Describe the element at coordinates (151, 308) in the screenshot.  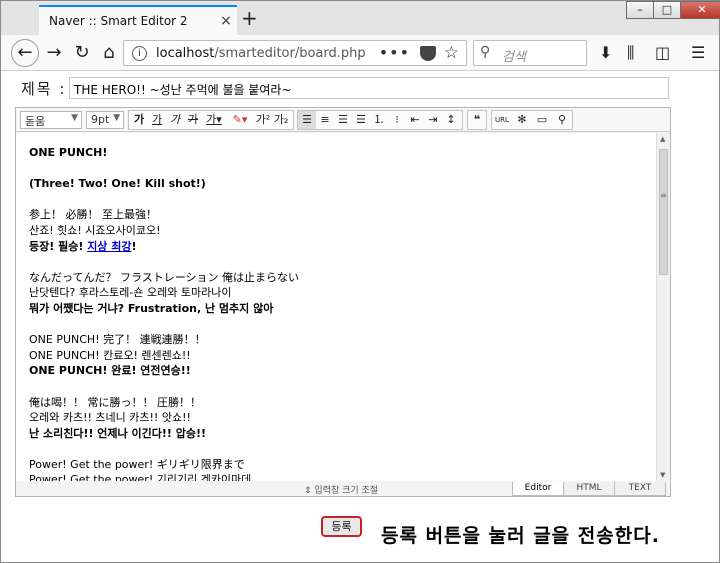
I see `content-line: 뭐가 어쨌다는 거냐? Frustration, 난 멈추지 않아` at that location.